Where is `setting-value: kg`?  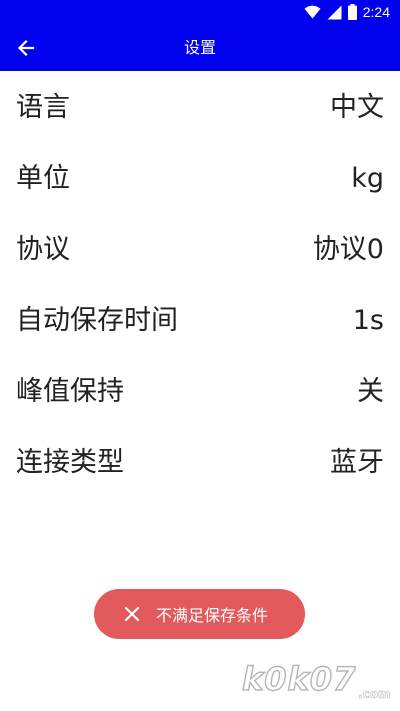 setting-value: kg is located at coordinates (367, 178).